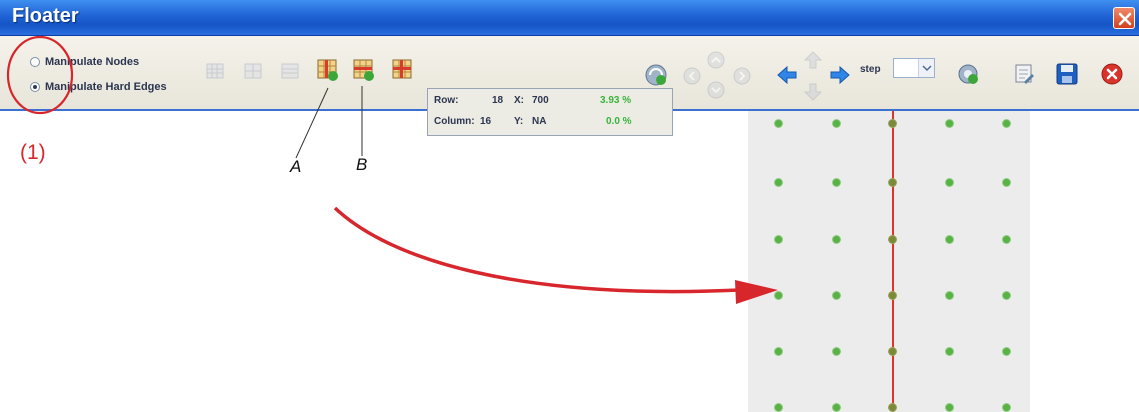 This screenshot has height=412, width=1139. Describe the element at coordinates (1112, 74) in the screenshot. I see `stop-icon` at that location.